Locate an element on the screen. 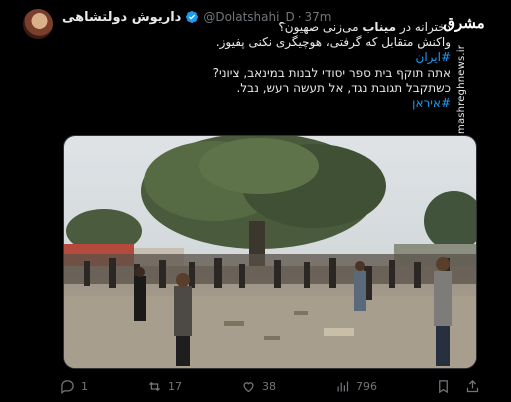 The width and height of the screenshot is (511, 402). repost-icon is located at coordinates (154, 386).